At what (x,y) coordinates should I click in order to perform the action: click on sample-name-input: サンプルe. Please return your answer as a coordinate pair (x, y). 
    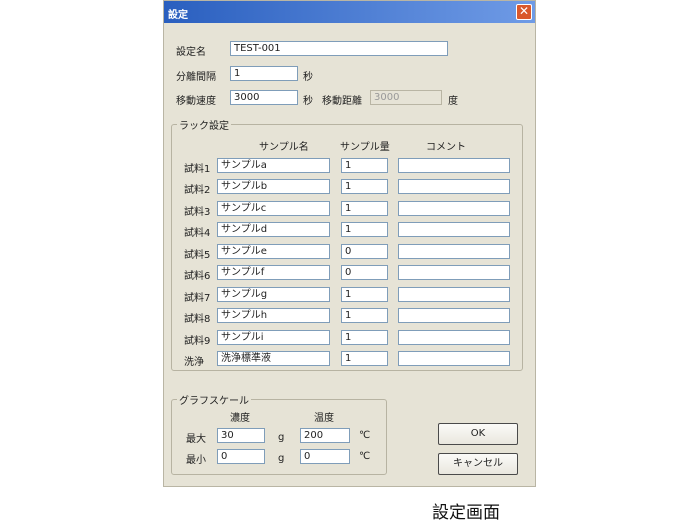
    Looking at the image, I should click on (273, 251).